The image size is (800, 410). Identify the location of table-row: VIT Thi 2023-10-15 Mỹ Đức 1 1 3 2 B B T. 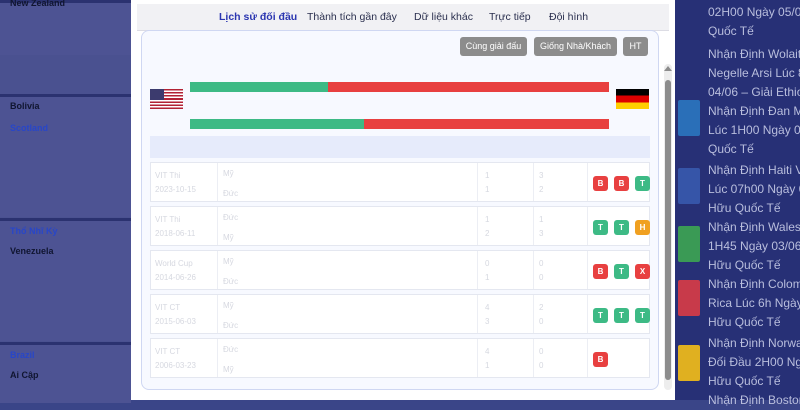
(400, 182).